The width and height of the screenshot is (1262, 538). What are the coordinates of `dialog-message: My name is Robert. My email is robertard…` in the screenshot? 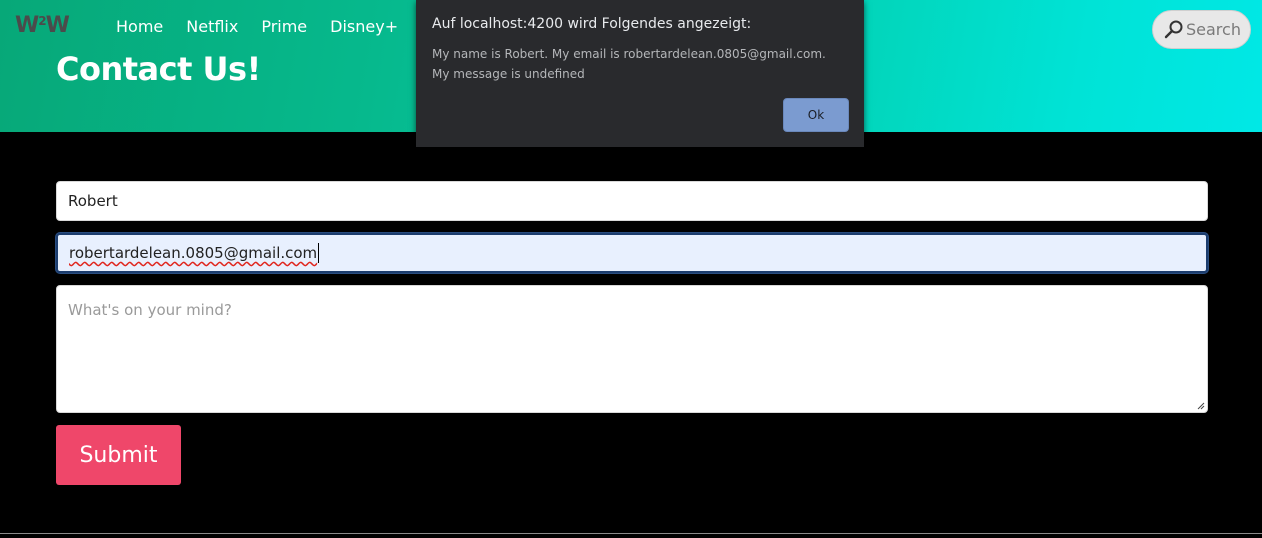 It's located at (629, 64).